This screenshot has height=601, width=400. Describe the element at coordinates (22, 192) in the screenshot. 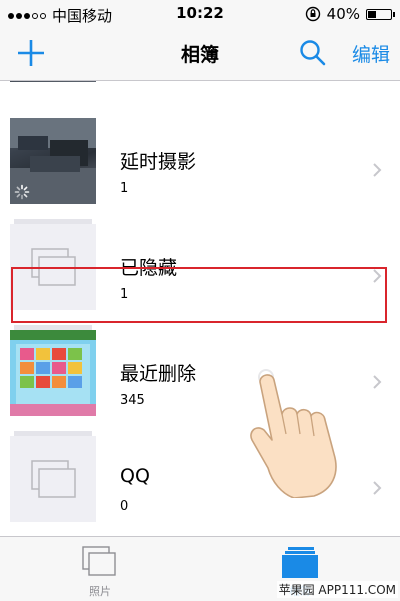

I see `loading-spinner-icon` at that location.